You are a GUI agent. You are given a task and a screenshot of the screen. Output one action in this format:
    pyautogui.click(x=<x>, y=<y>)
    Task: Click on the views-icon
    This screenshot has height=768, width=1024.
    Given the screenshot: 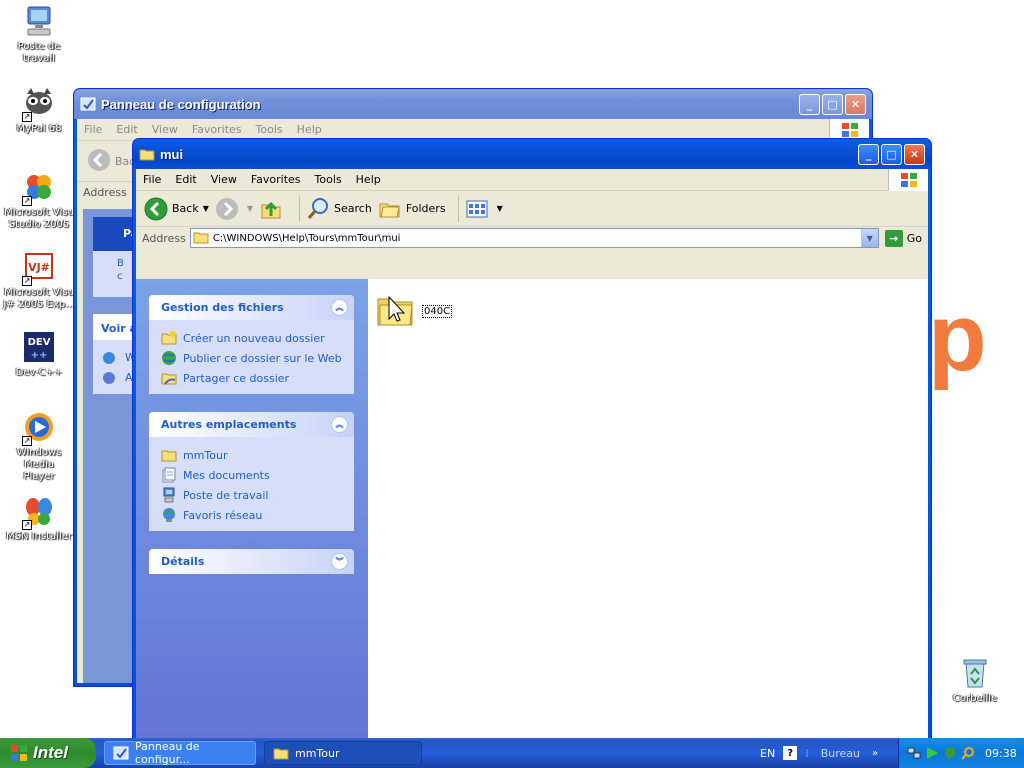 What is the action you would take?
    pyautogui.click(x=477, y=209)
    